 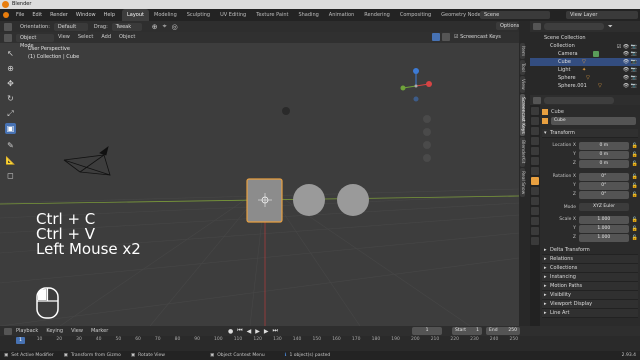 I want to click on screencast-keys-toggle: ☑ Screencast Keys, so click(x=477, y=37).